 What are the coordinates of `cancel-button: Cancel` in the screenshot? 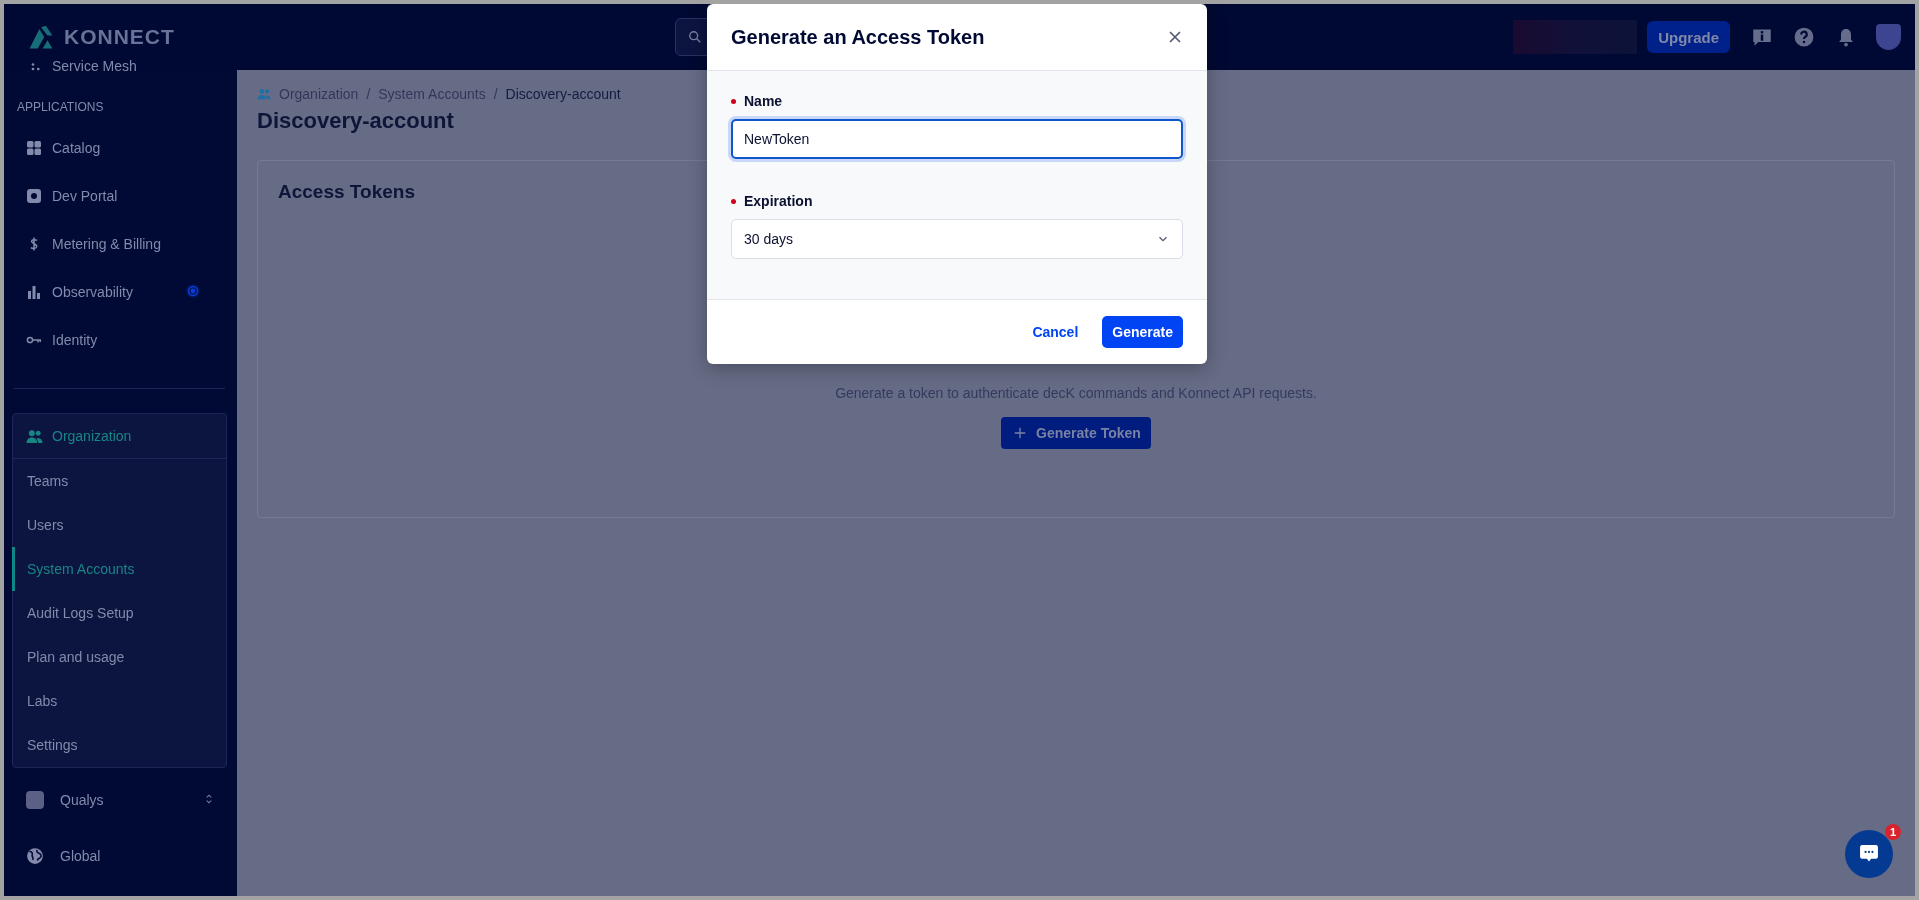 It's located at (1055, 332).